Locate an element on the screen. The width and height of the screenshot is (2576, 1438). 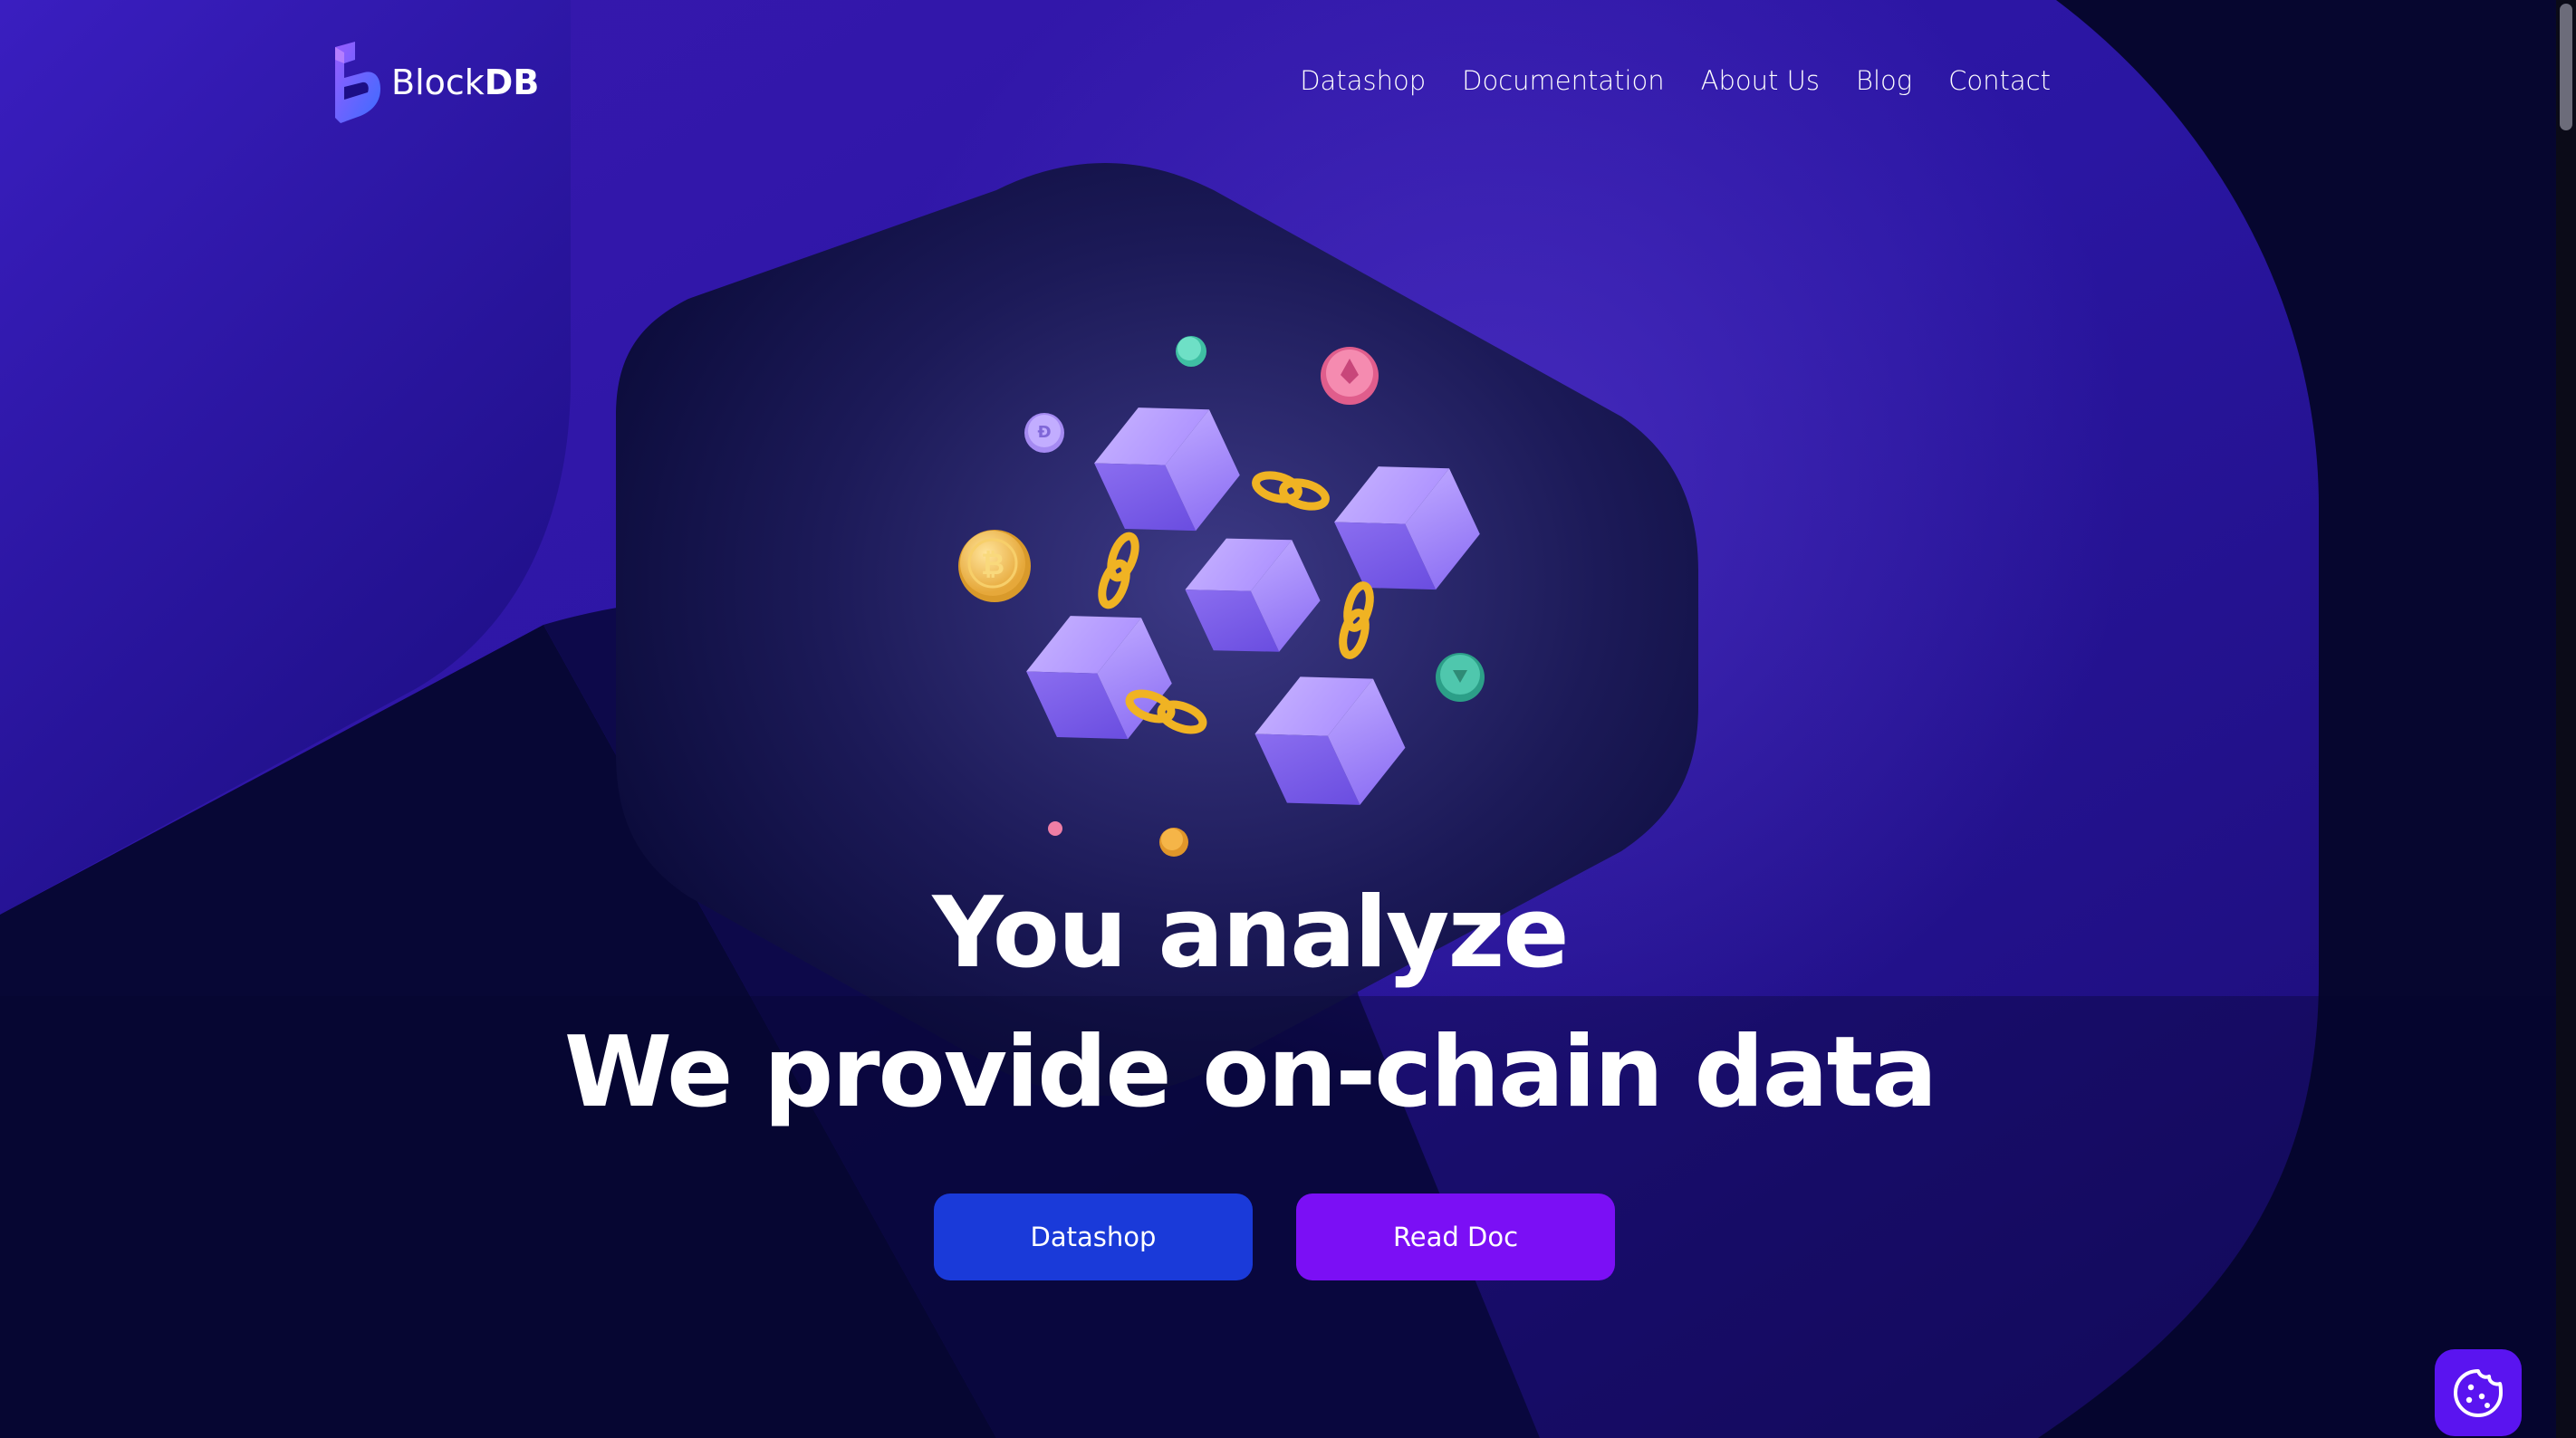
scrollbar-thumb is located at coordinates (2566, 67).